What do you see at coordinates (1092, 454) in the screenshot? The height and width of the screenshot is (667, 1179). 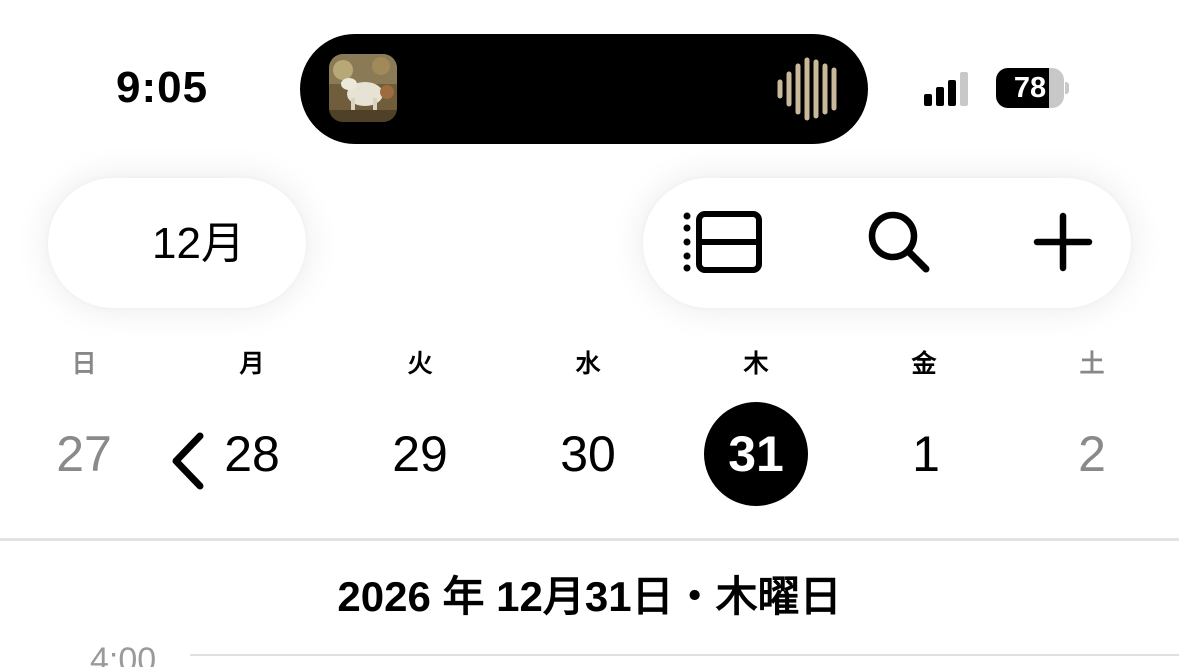 I see `day-cell: 2` at bounding box center [1092, 454].